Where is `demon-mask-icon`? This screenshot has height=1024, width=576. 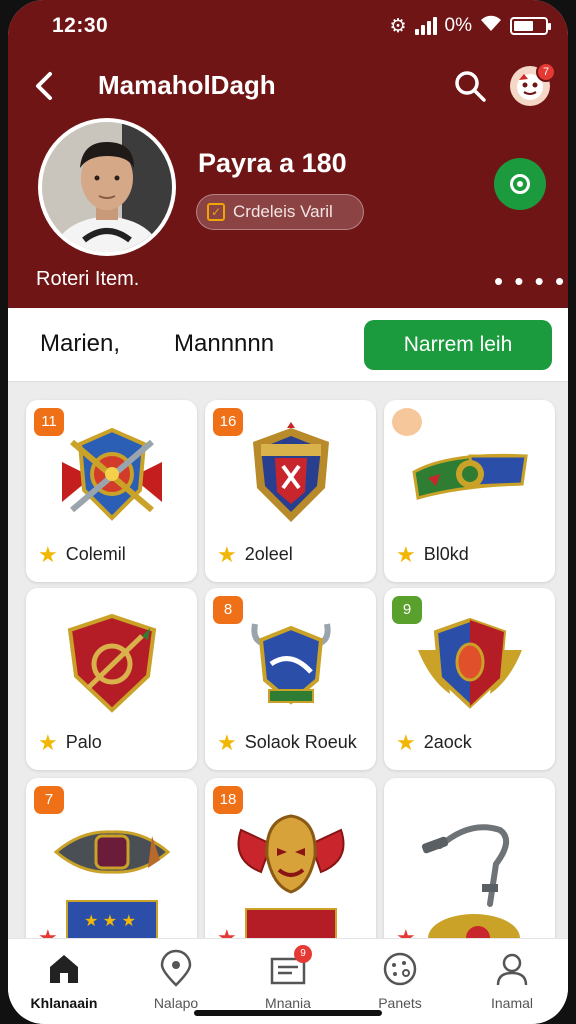
demon-mask-icon is located at coordinates (291, 854).